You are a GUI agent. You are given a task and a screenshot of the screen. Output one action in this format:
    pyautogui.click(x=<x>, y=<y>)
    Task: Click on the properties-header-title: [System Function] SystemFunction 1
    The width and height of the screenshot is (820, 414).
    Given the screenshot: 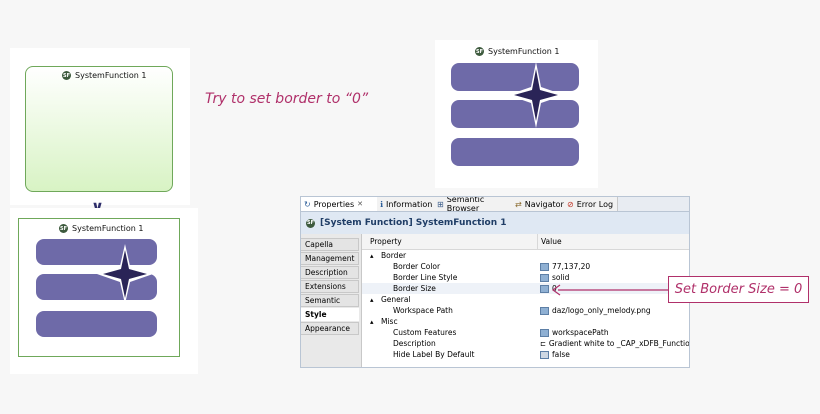 What is the action you would take?
    pyautogui.click(x=413, y=223)
    